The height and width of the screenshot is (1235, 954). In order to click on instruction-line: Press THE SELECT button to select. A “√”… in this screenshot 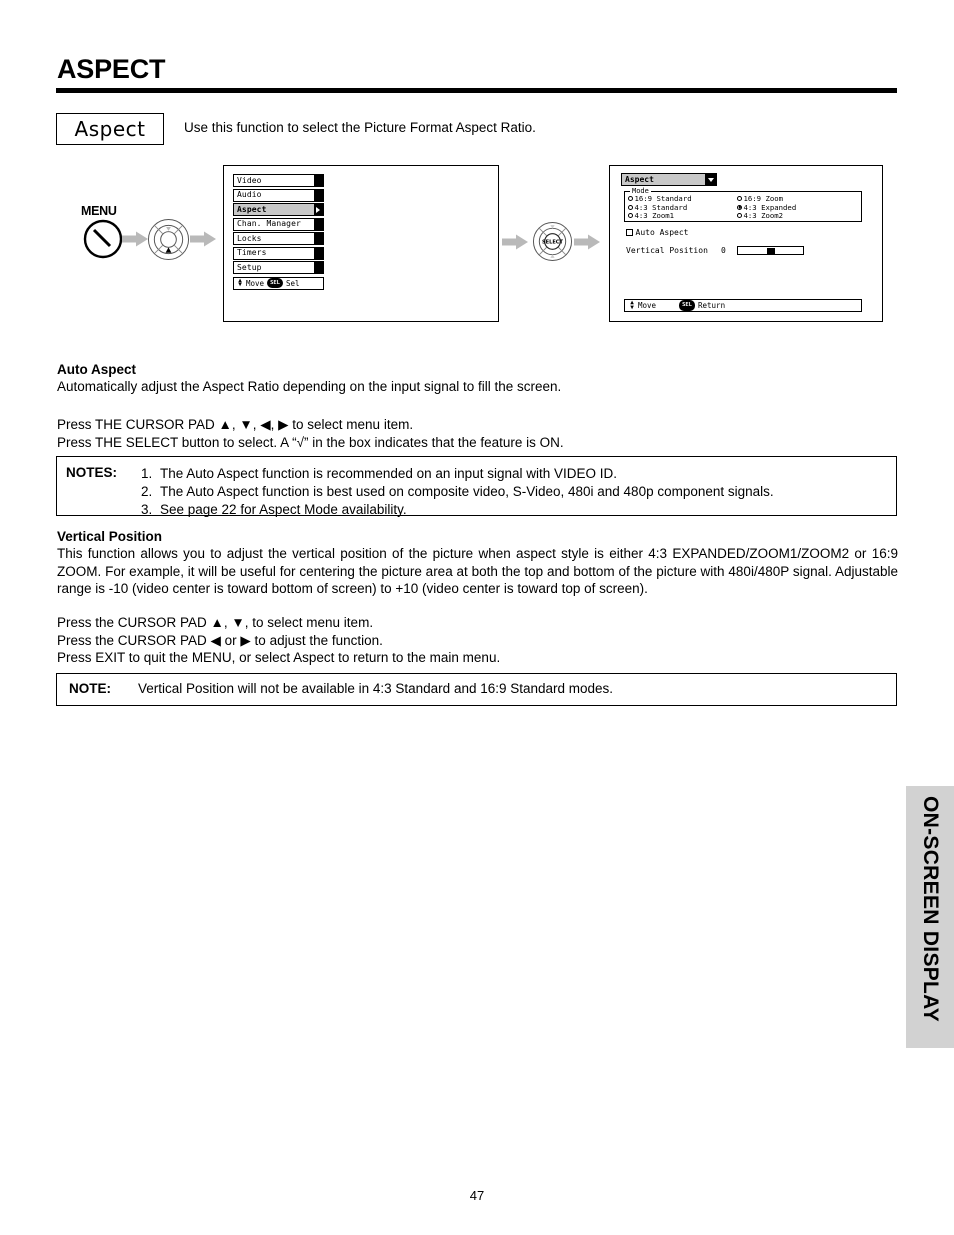, I will do `click(310, 442)`.